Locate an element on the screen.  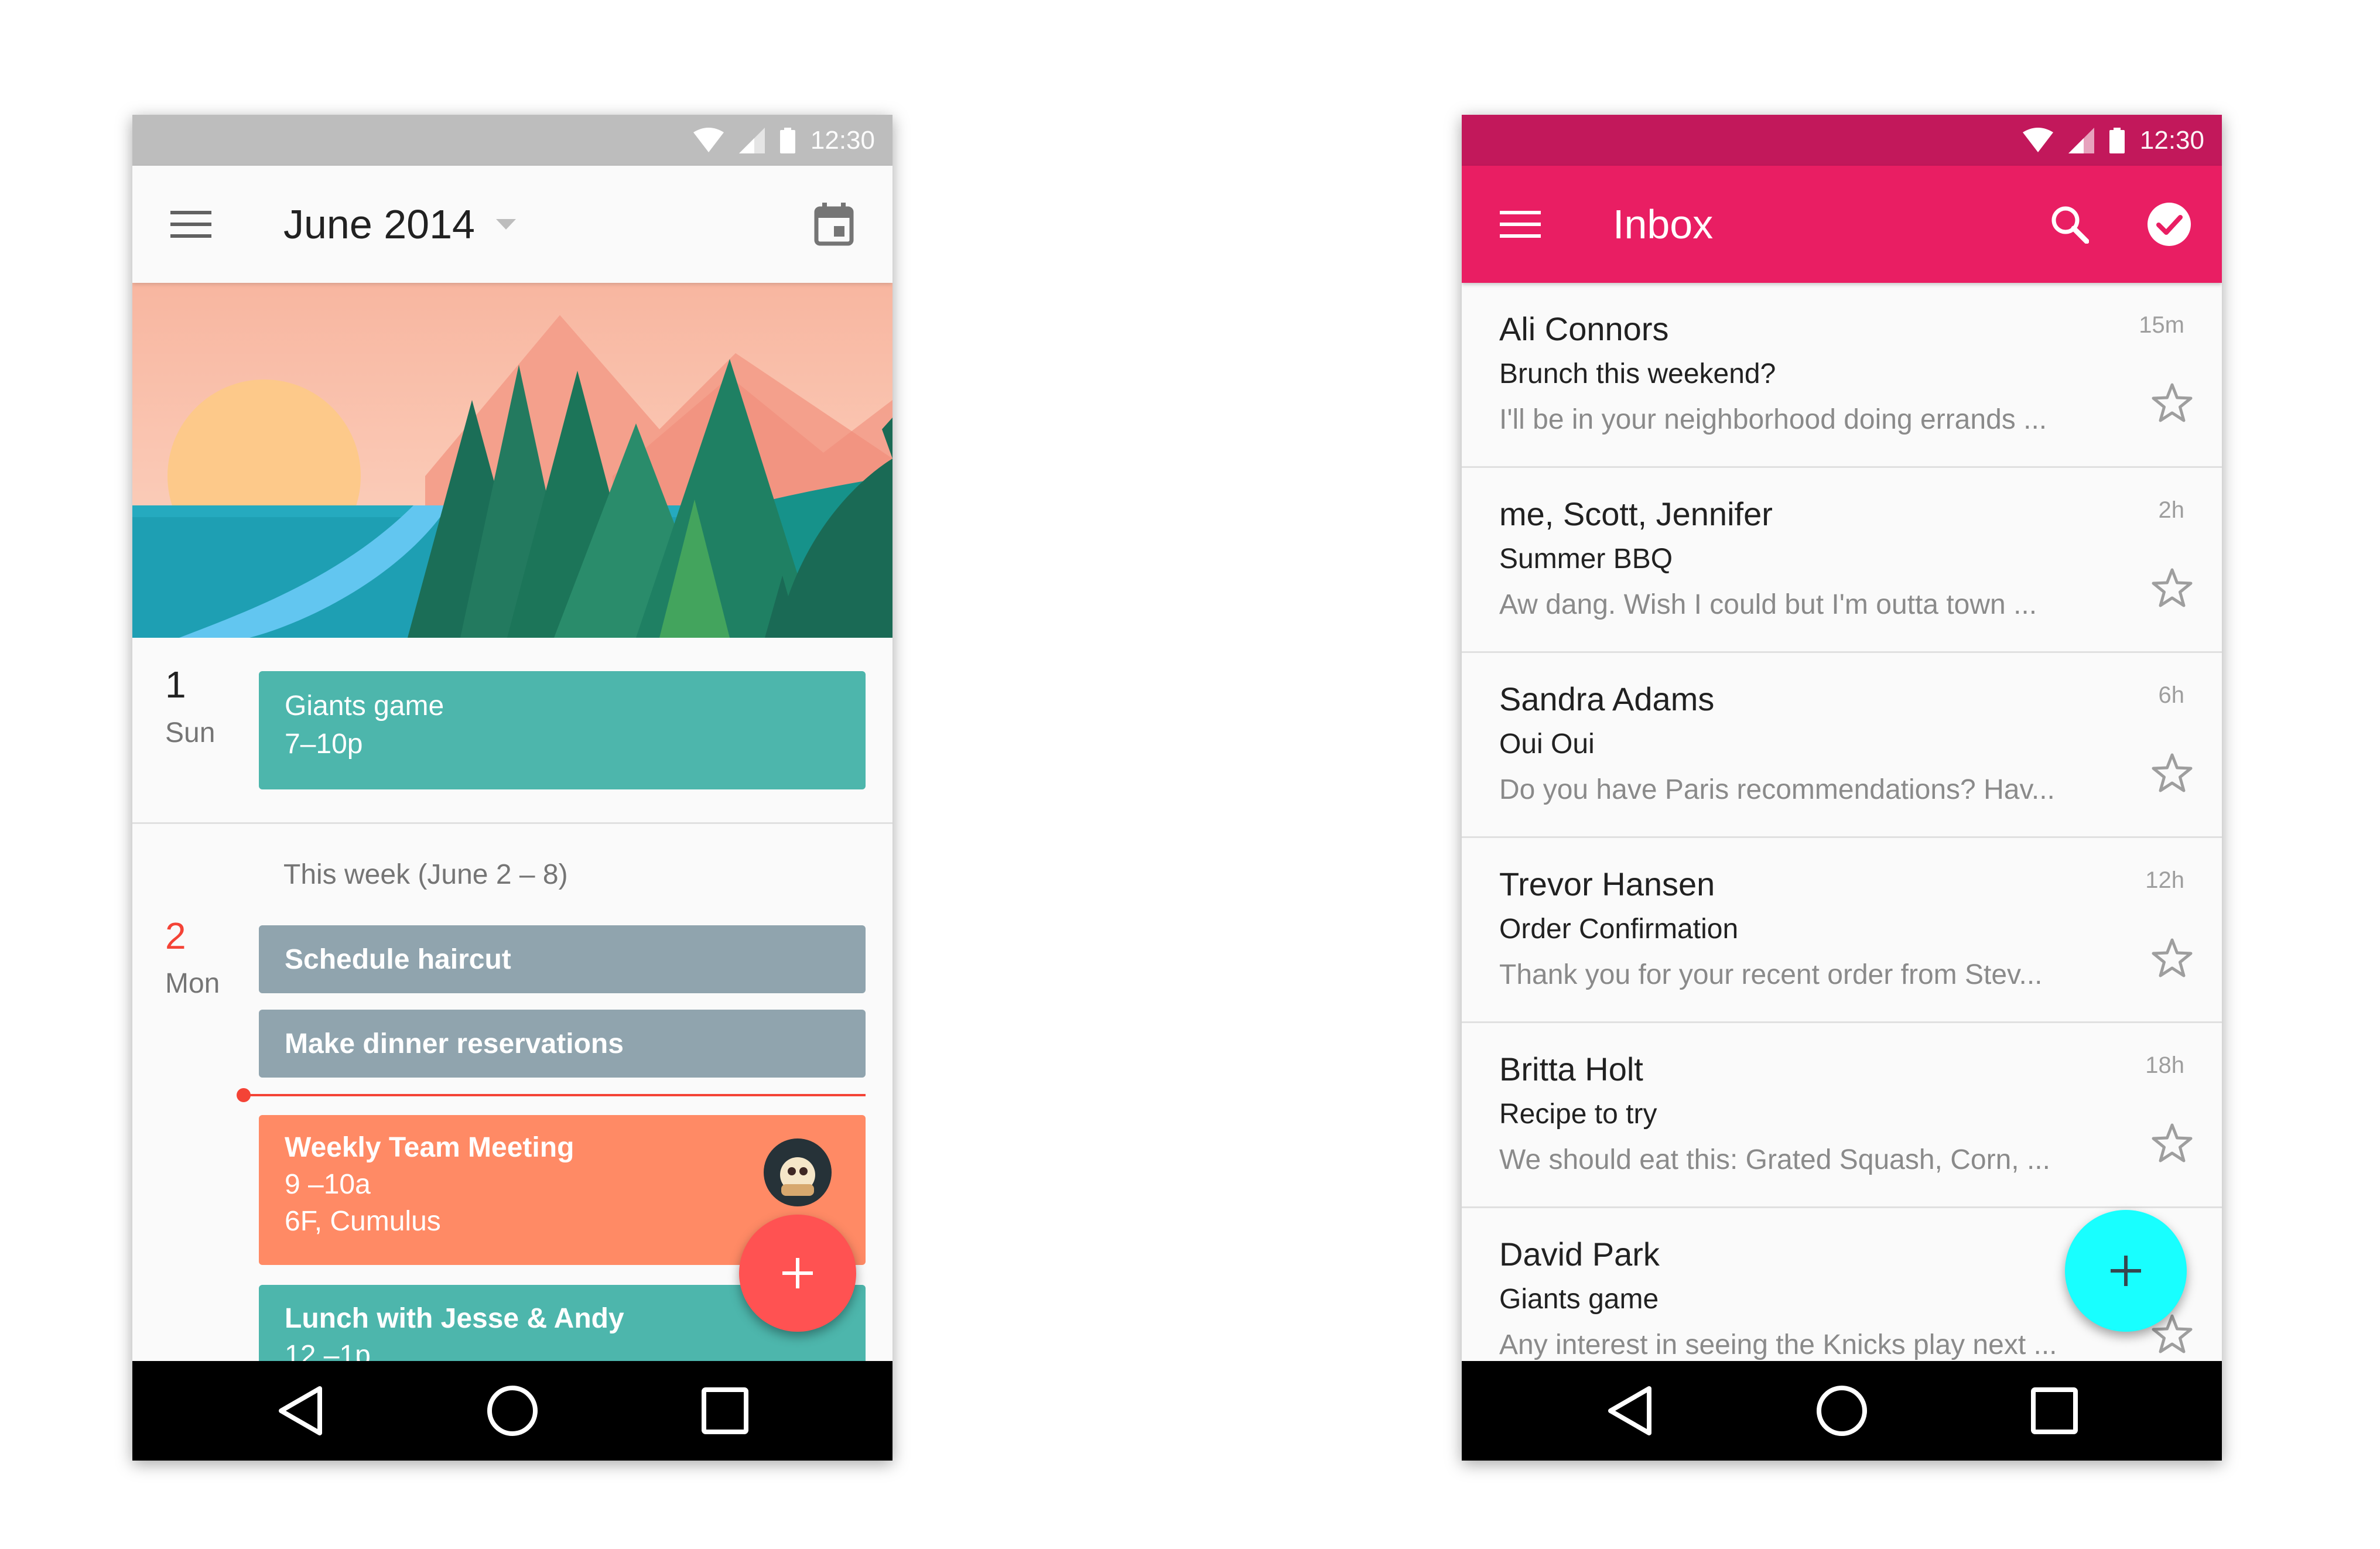
page-title: Inbox is located at coordinates (1663, 224).